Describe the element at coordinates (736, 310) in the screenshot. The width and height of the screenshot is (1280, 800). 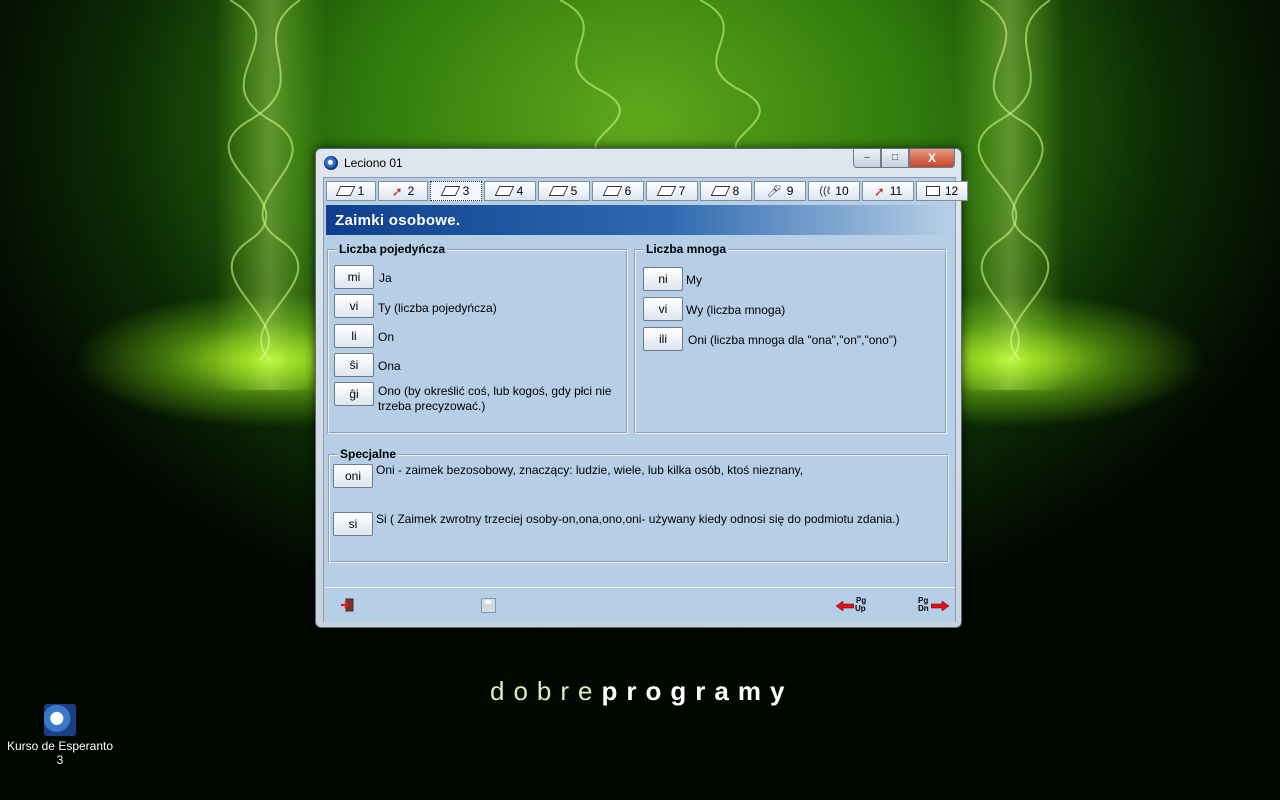
I see `pronoun-desc-vi-plural: Wy (liczba mnoga)` at that location.